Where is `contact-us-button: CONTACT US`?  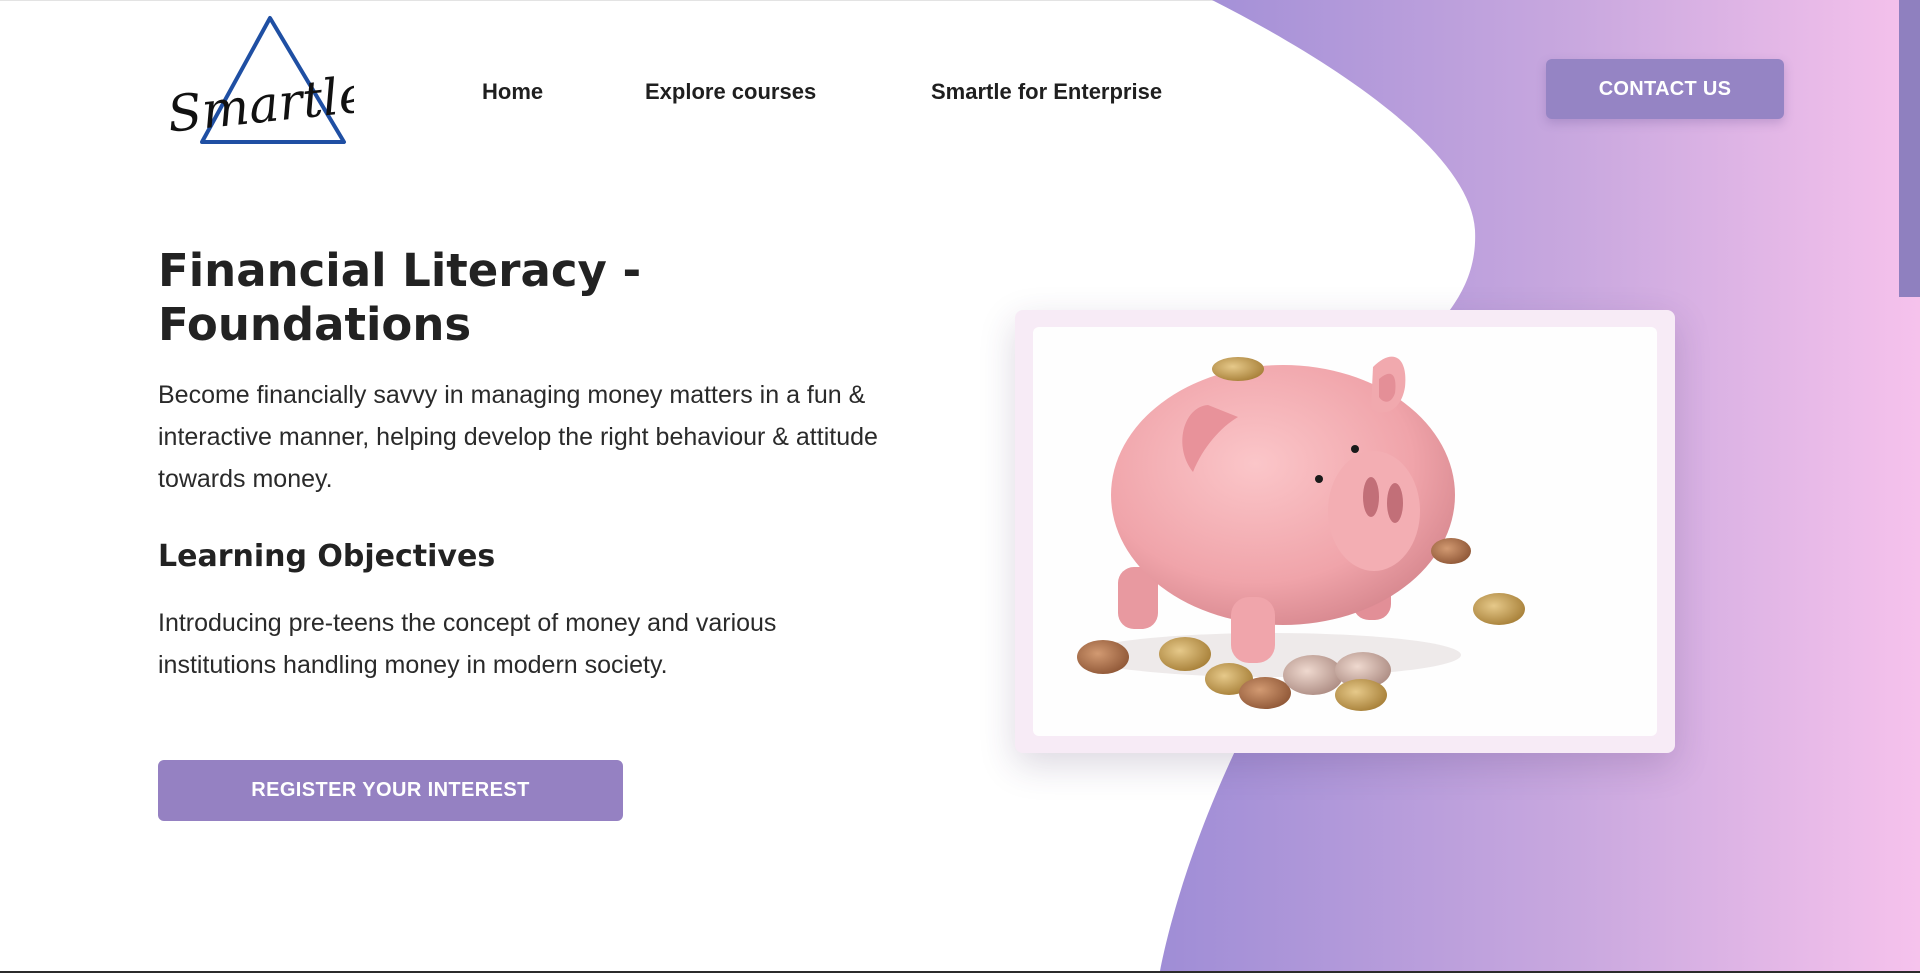 contact-us-button: CONTACT US is located at coordinates (1665, 89).